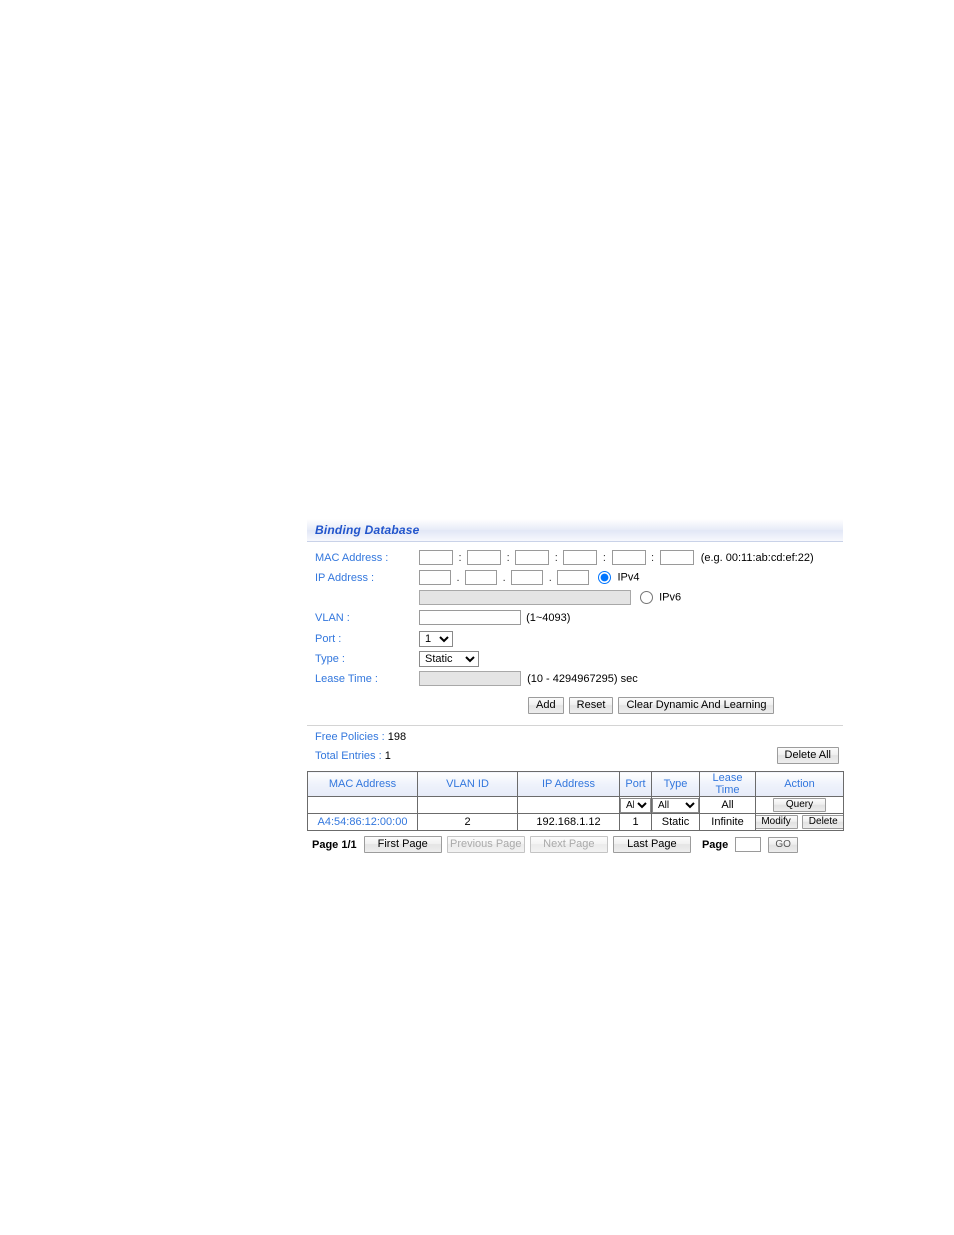 Image resolution: width=954 pixels, height=1235 pixels. Describe the element at coordinates (568, 784) in the screenshot. I see `col-header-ip-address: IP Address` at that location.